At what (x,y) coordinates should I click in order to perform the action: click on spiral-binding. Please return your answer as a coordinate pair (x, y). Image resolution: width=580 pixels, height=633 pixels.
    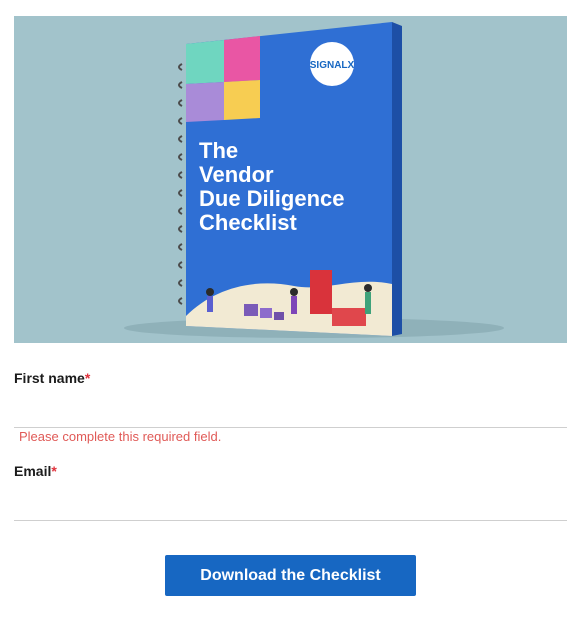
    Looking at the image, I should click on (180, 184).